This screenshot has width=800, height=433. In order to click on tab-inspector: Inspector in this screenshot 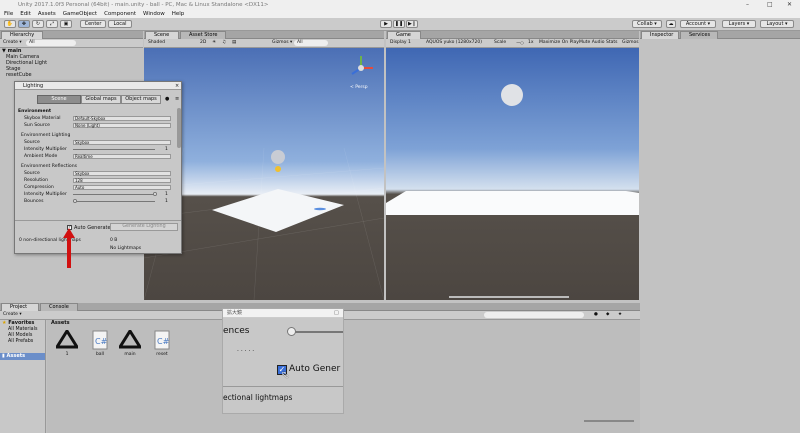, I will do `click(660, 35)`.